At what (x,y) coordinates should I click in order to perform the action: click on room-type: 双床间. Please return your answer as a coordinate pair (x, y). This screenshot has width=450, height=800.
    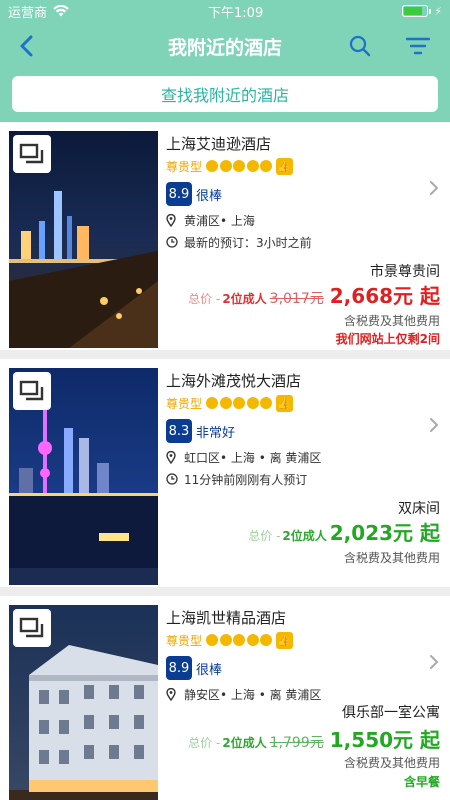
    Looking at the image, I should click on (419, 509).